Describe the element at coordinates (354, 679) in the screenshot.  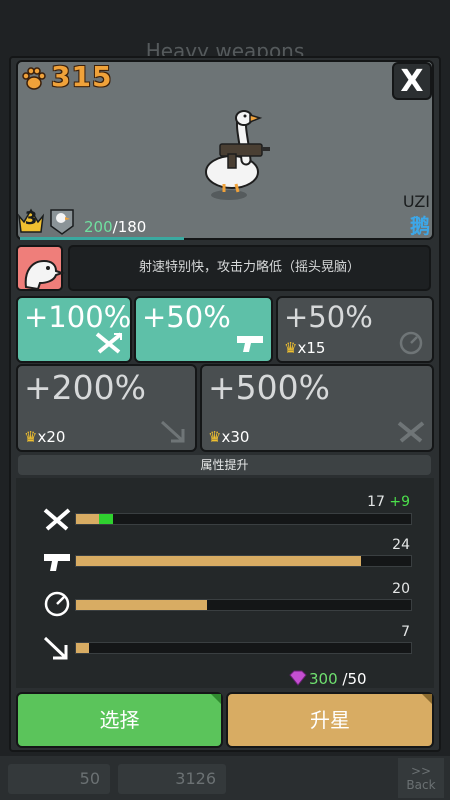
I see `gem-required: /50` at that location.